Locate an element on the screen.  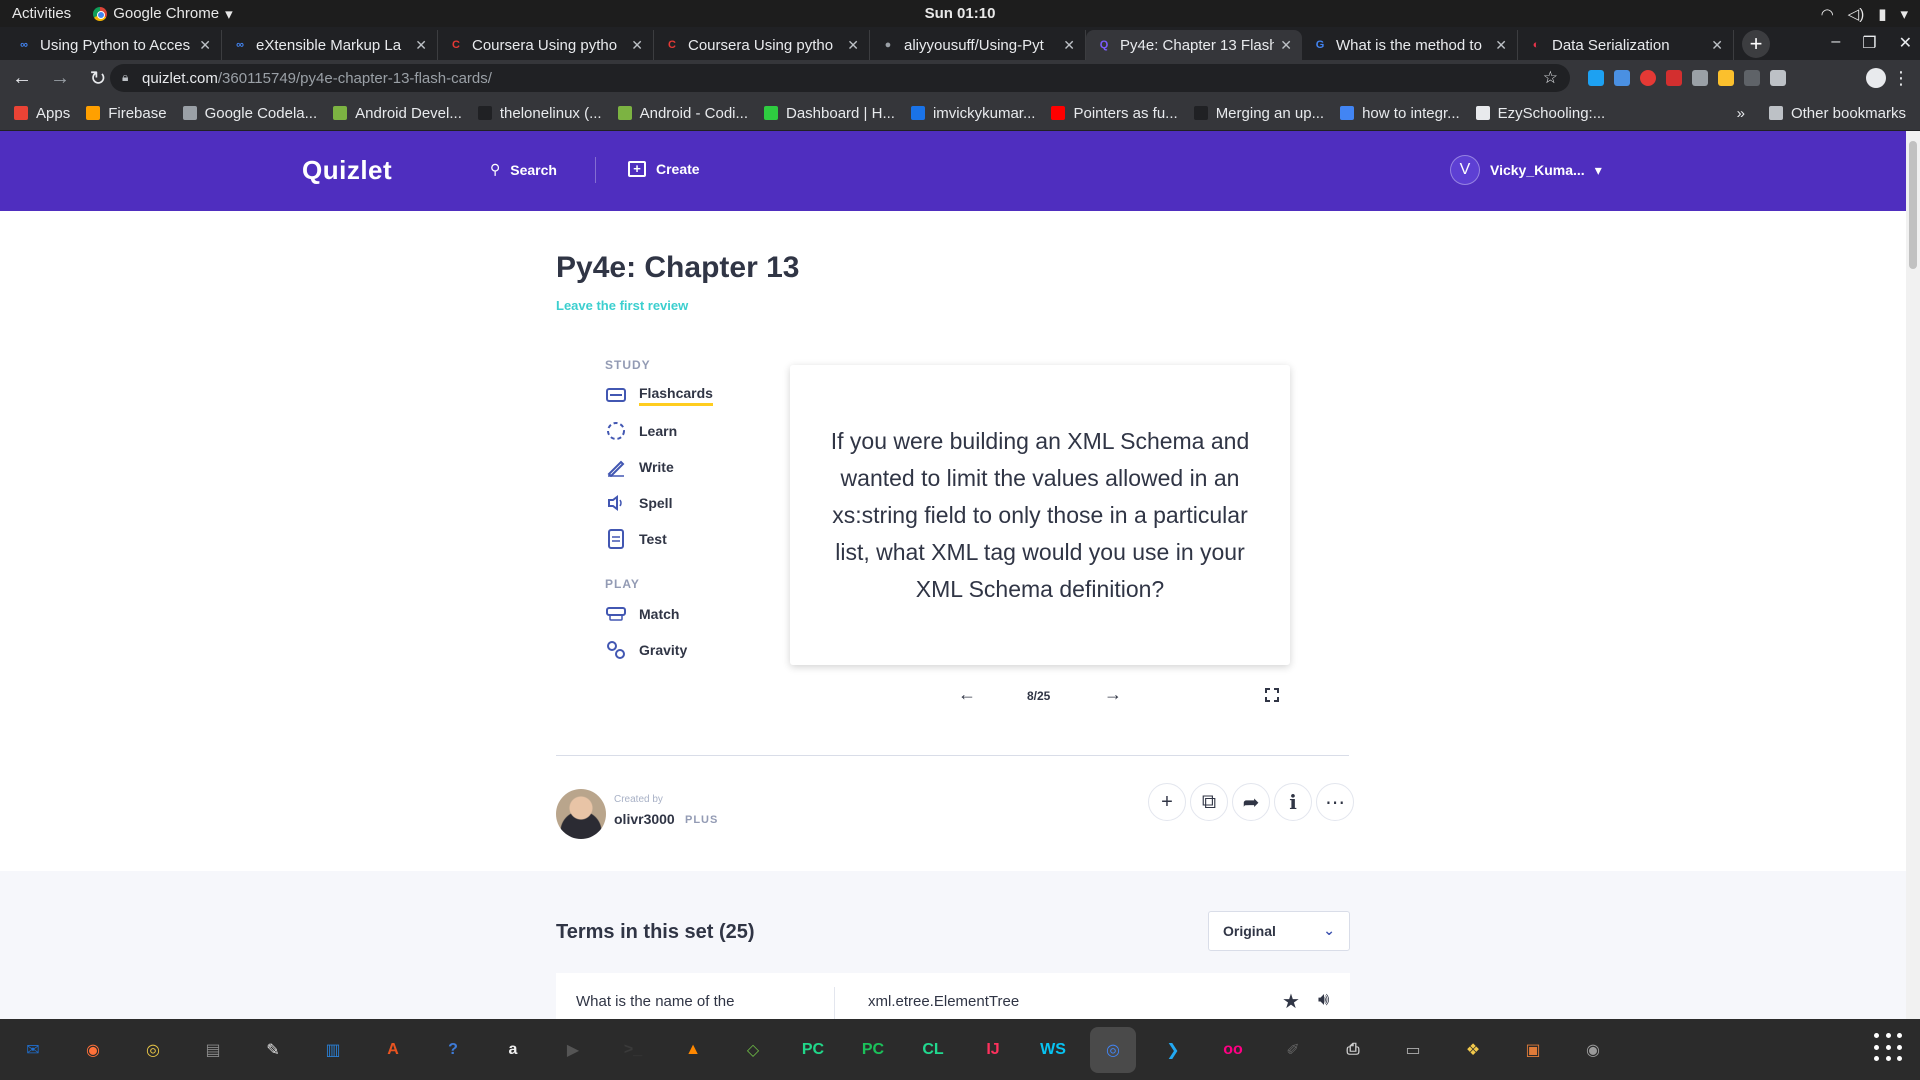
bookmark-item: Firebase is located at coordinates (126, 113).